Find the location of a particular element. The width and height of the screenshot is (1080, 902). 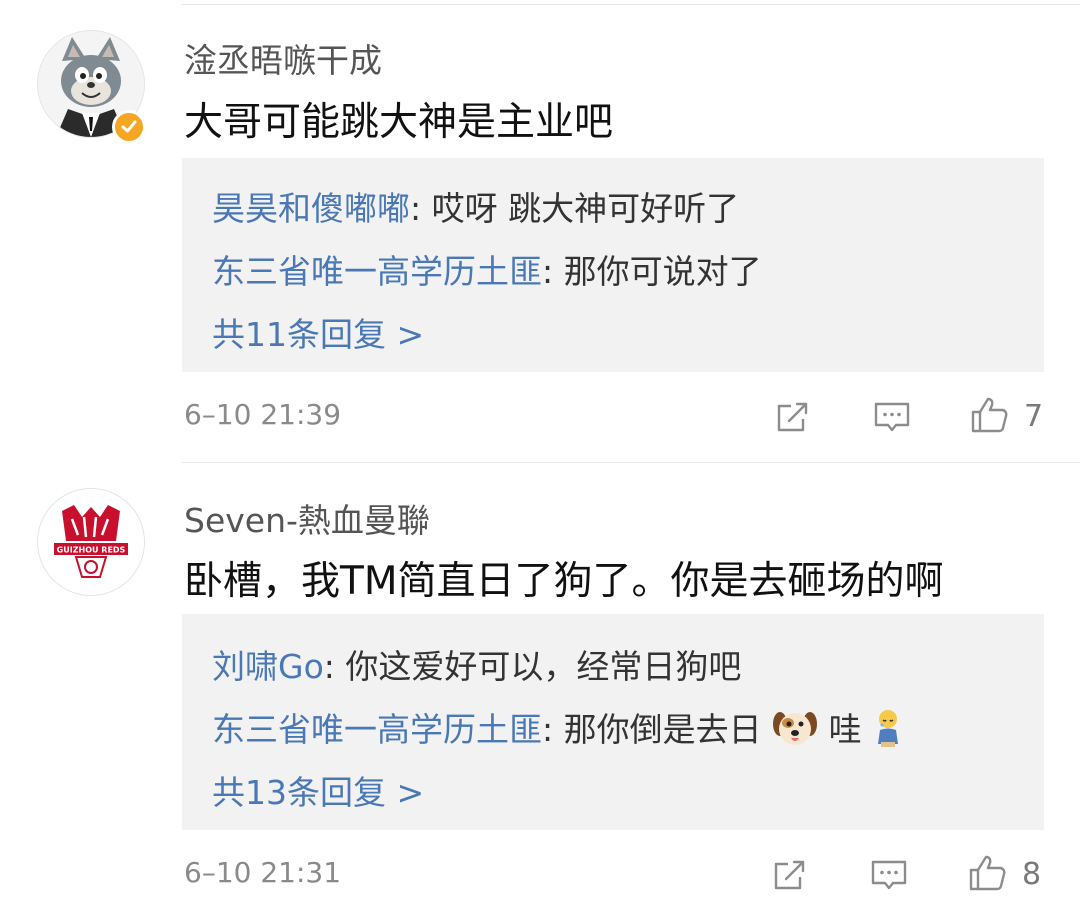

top-divider is located at coordinates (631, 4).